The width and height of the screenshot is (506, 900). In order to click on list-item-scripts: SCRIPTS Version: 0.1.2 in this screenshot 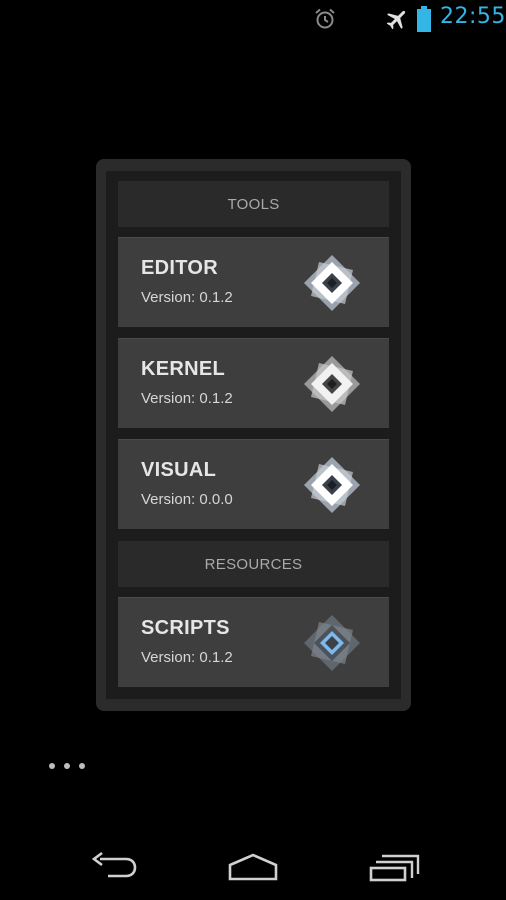, I will do `click(253, 642)`.